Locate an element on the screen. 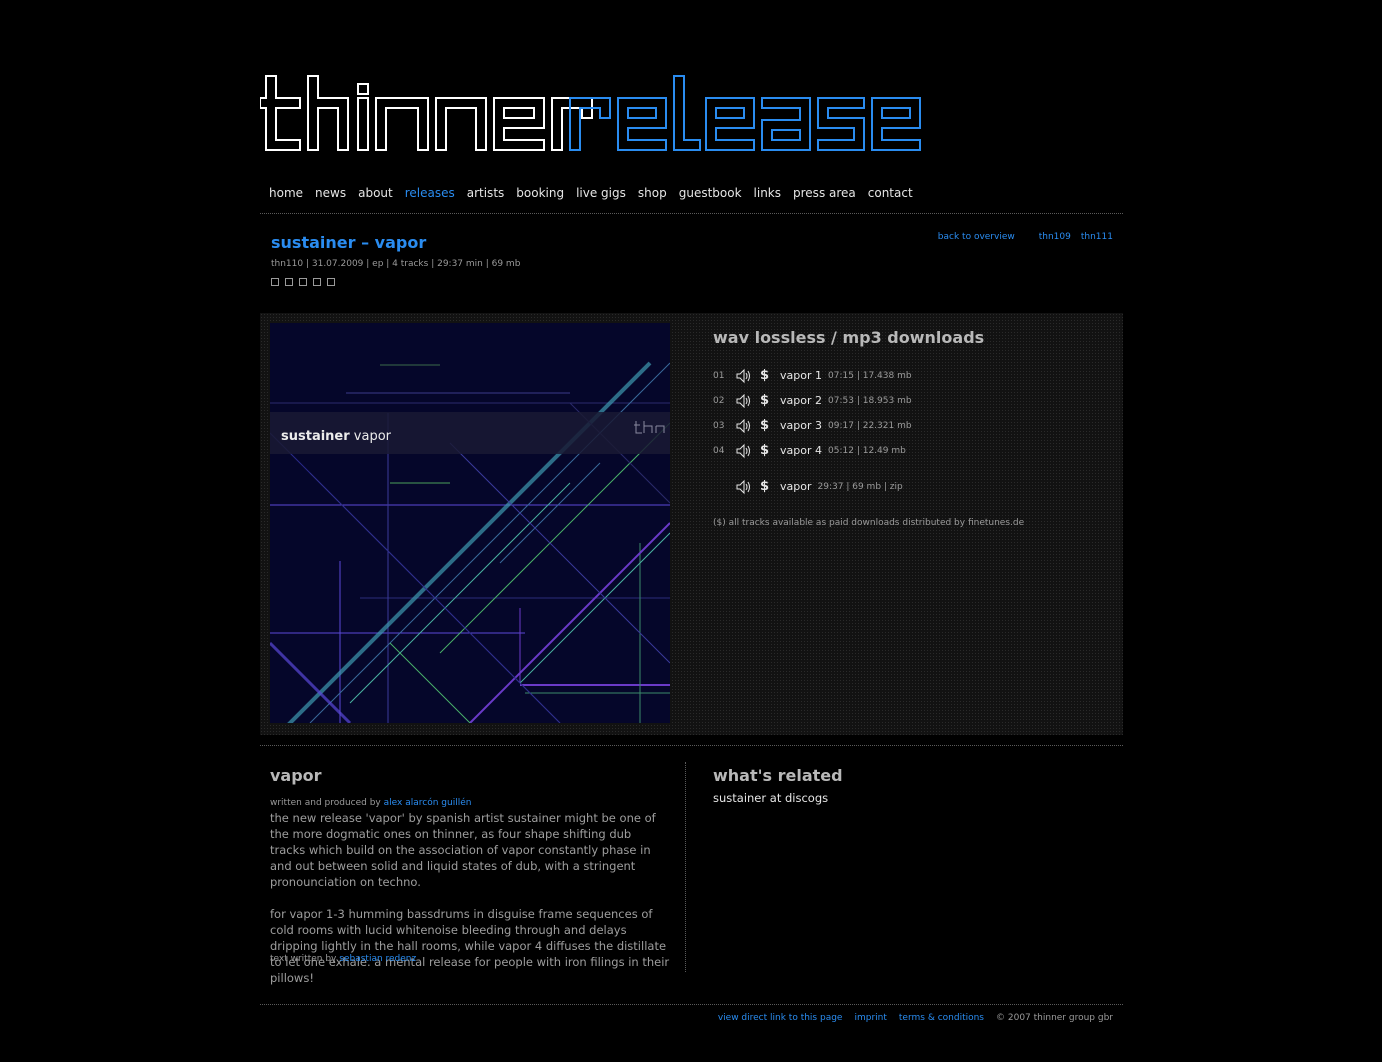 This screenshot has height=1062, width=1382. share-icons is located at coordinates (303, 282).